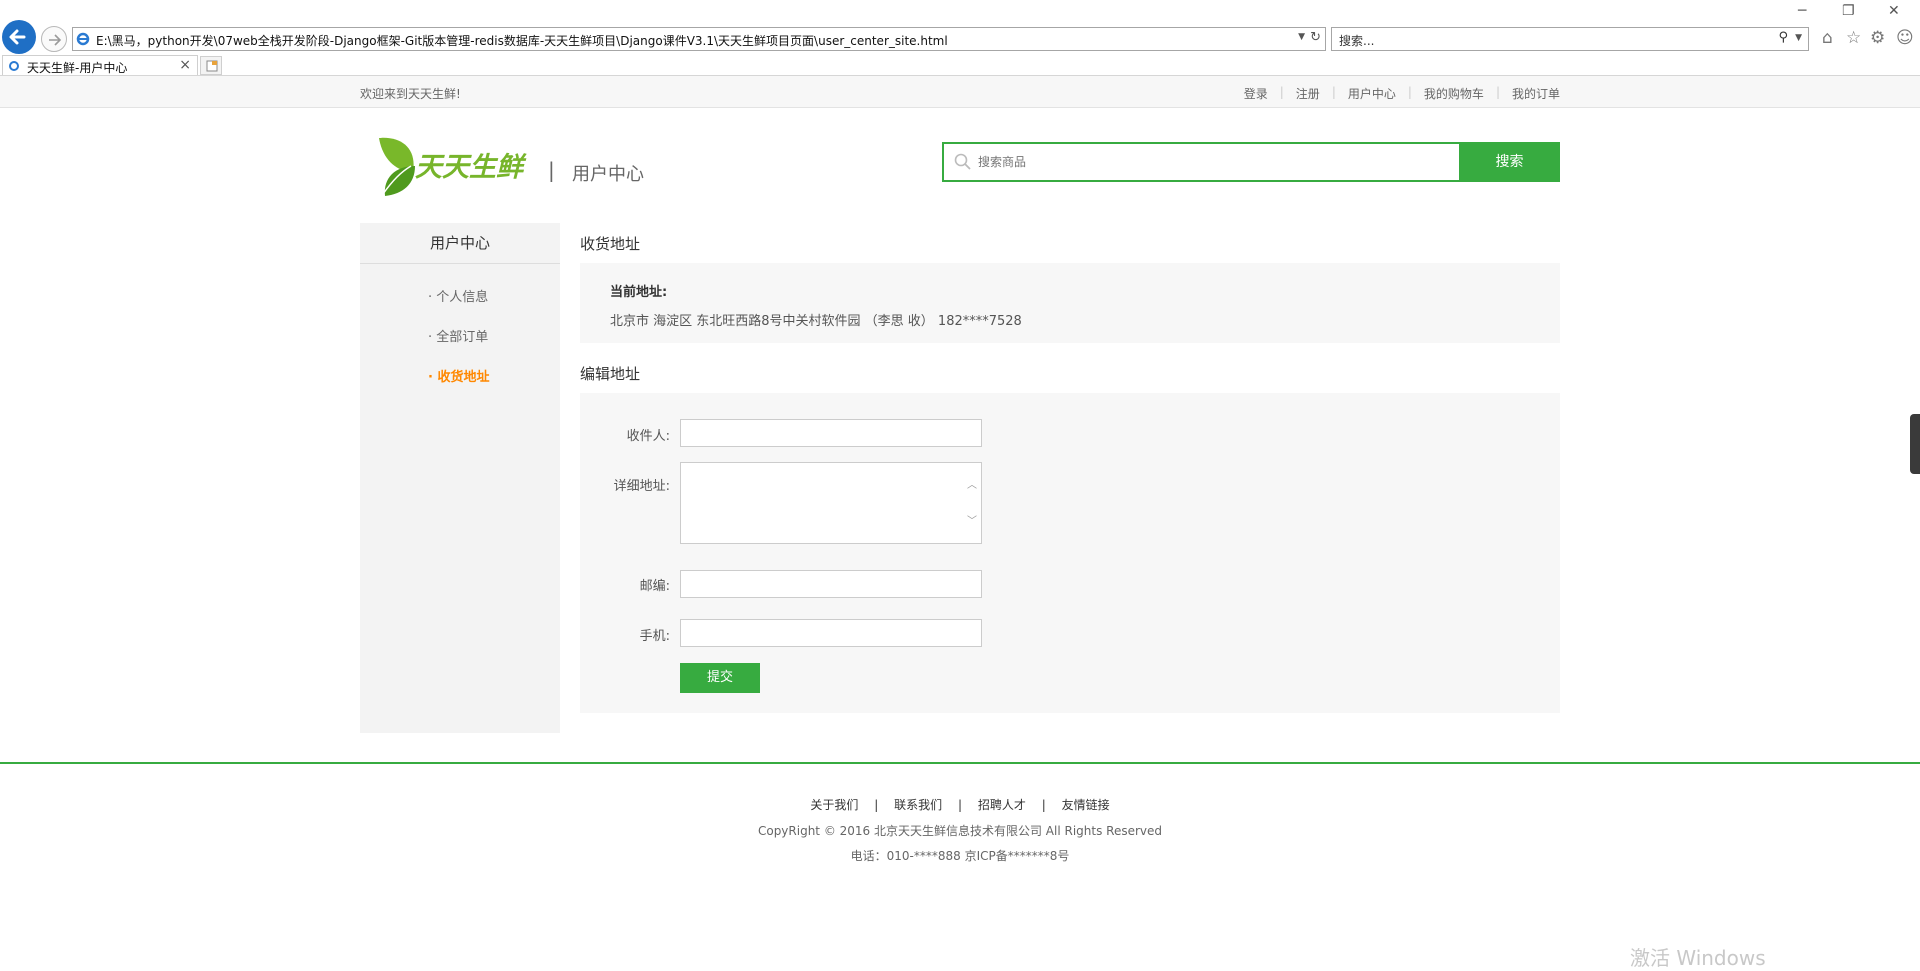 The width and height of the screenshot is (1920, 971). I want to click on phone-label: 手机:, so click(654, 636).